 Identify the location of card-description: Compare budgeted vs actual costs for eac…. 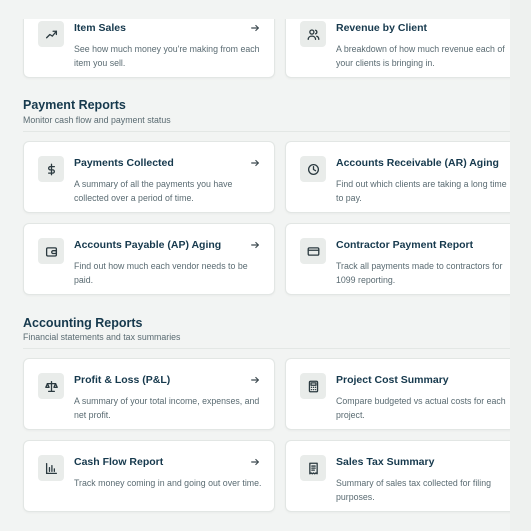
(421, 408).